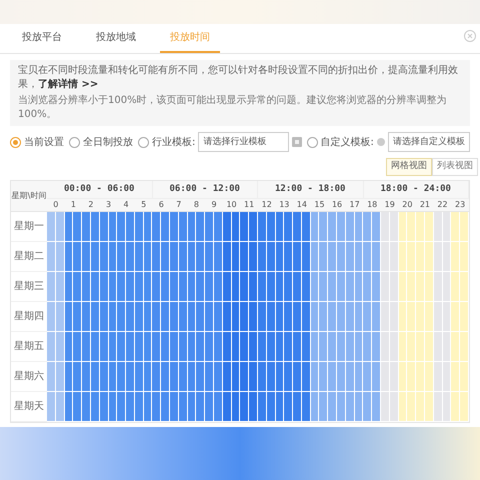 The image size is (480, 480). I want to click on info-icon, so click(297, 142).